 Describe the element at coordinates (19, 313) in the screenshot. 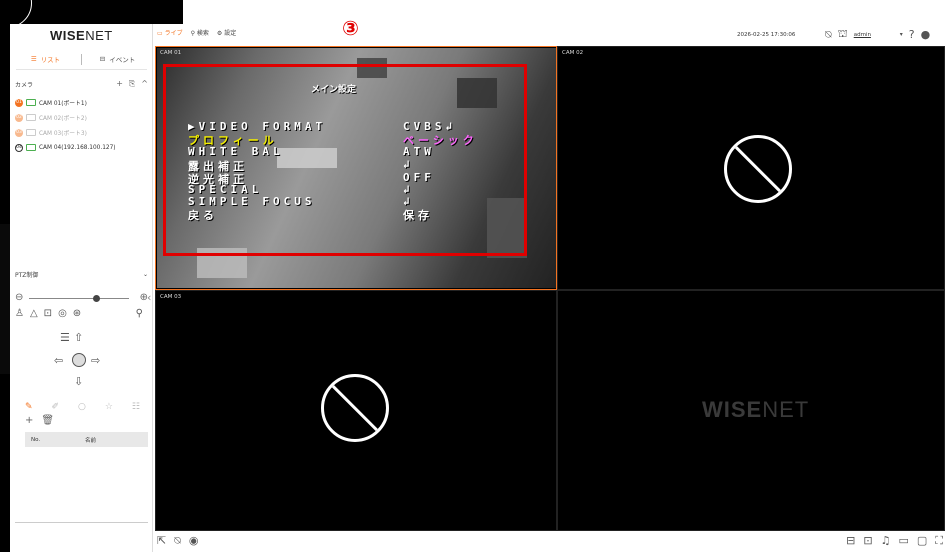

I see `person-icon: ♙` at that location.